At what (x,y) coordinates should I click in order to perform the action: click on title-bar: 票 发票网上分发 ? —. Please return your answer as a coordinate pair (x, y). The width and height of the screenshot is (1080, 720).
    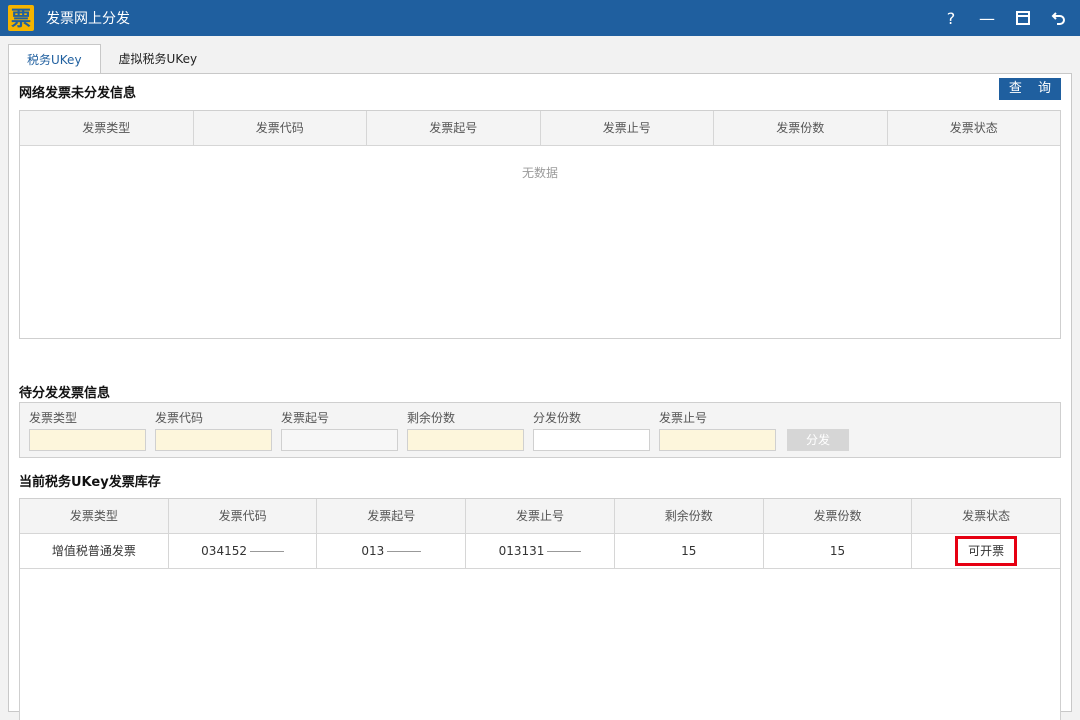
    Looking at the image, I should click on (540, 18).